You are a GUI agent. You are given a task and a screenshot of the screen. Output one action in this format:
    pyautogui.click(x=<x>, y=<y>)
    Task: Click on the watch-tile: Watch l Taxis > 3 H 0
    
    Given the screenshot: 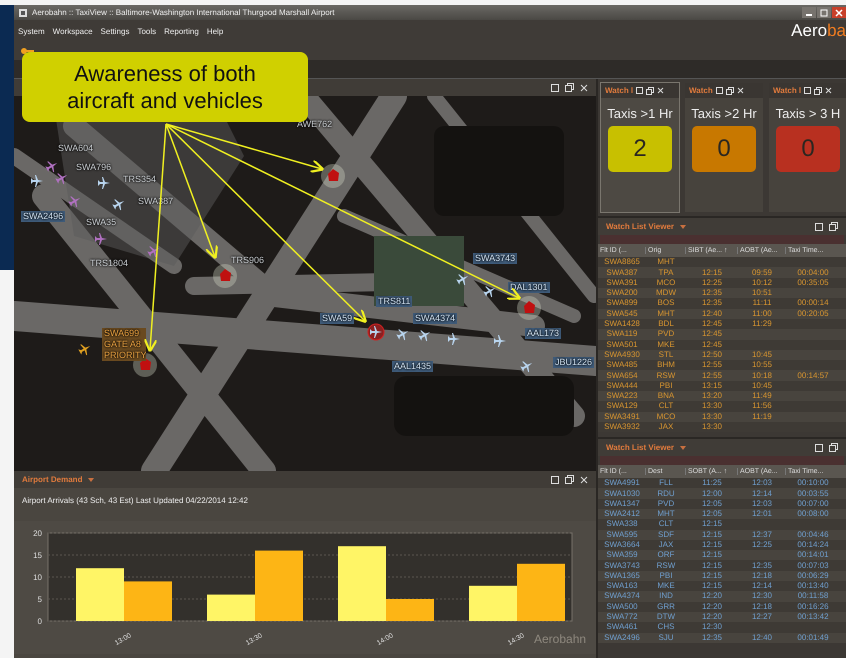 What is the action you would take?
    pyautogui.click(x=807, y=148)
    